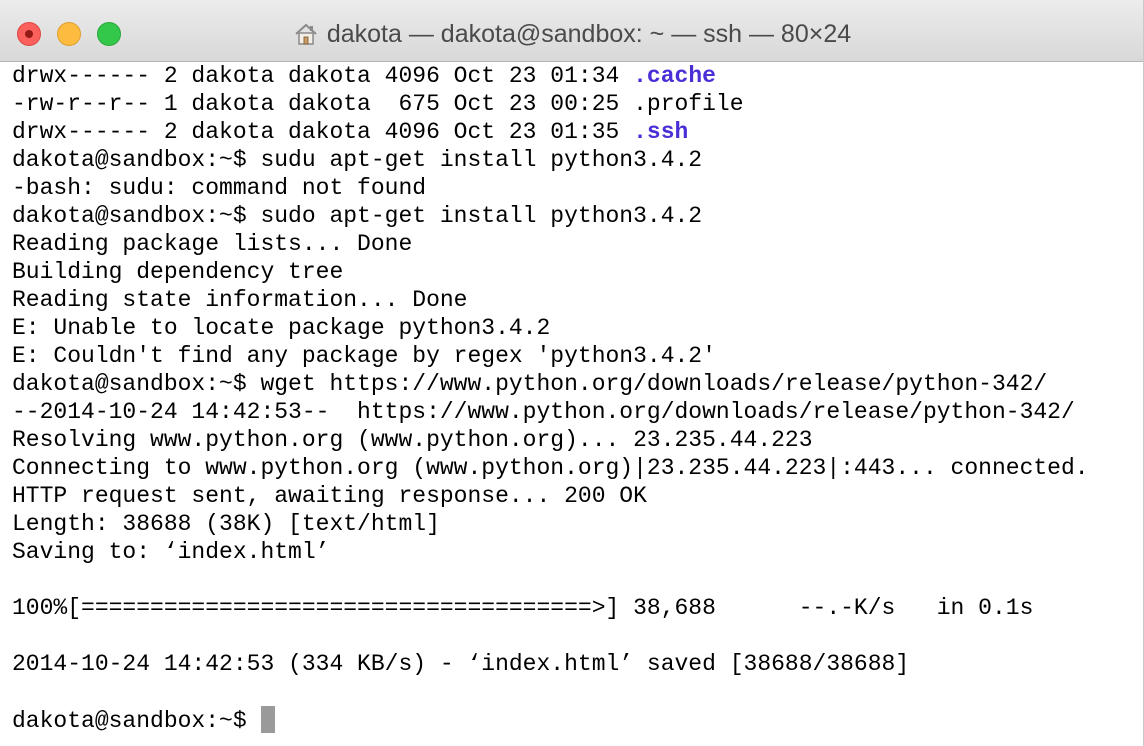 The height and width of the screenshot is (746, 1144). I want to click on terminal-line: E: Unable to locate package python3.4.2, so click(281, 328).